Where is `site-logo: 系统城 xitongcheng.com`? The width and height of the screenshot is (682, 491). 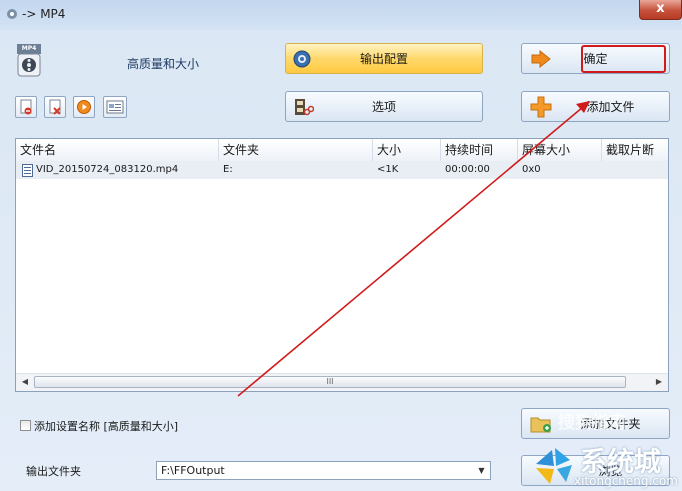
site-logo: 系统城 xitongcheng.com is located at coordinates (606, 464).